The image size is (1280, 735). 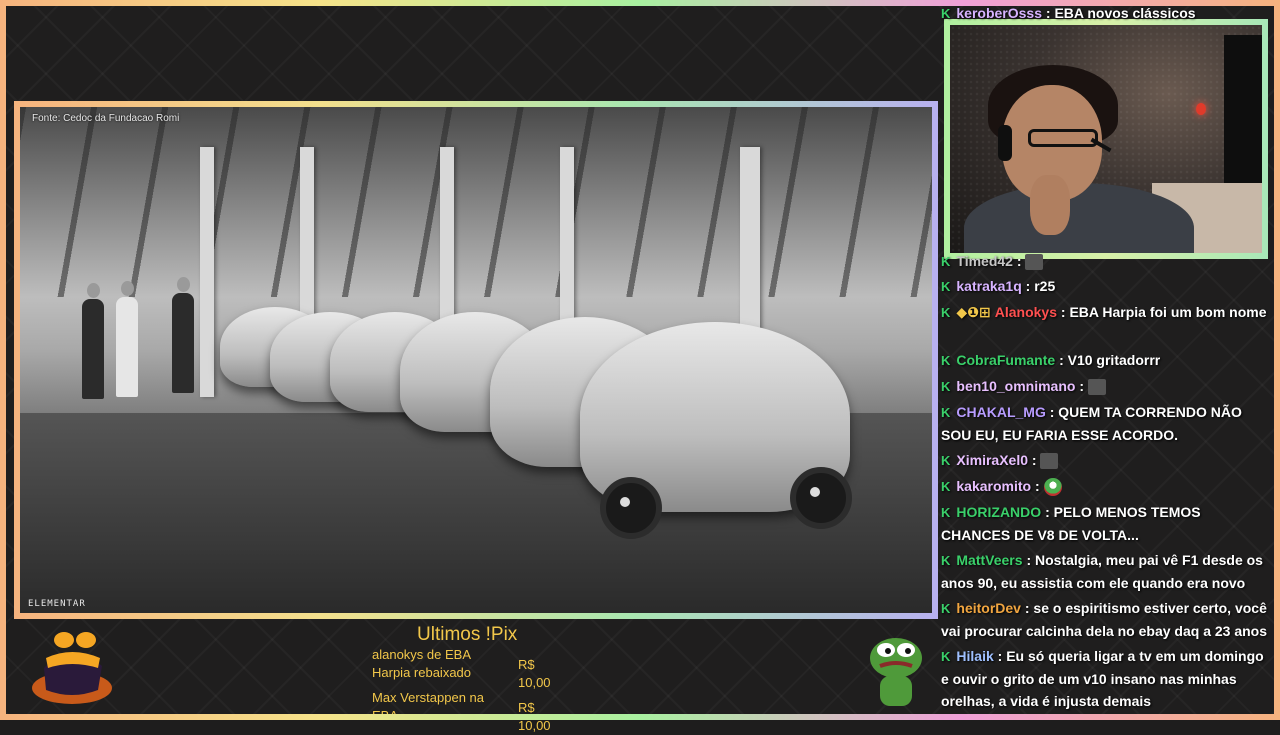 I want to click on chat-text: : EBA novos clássicos, so click(x=1120, y=13).